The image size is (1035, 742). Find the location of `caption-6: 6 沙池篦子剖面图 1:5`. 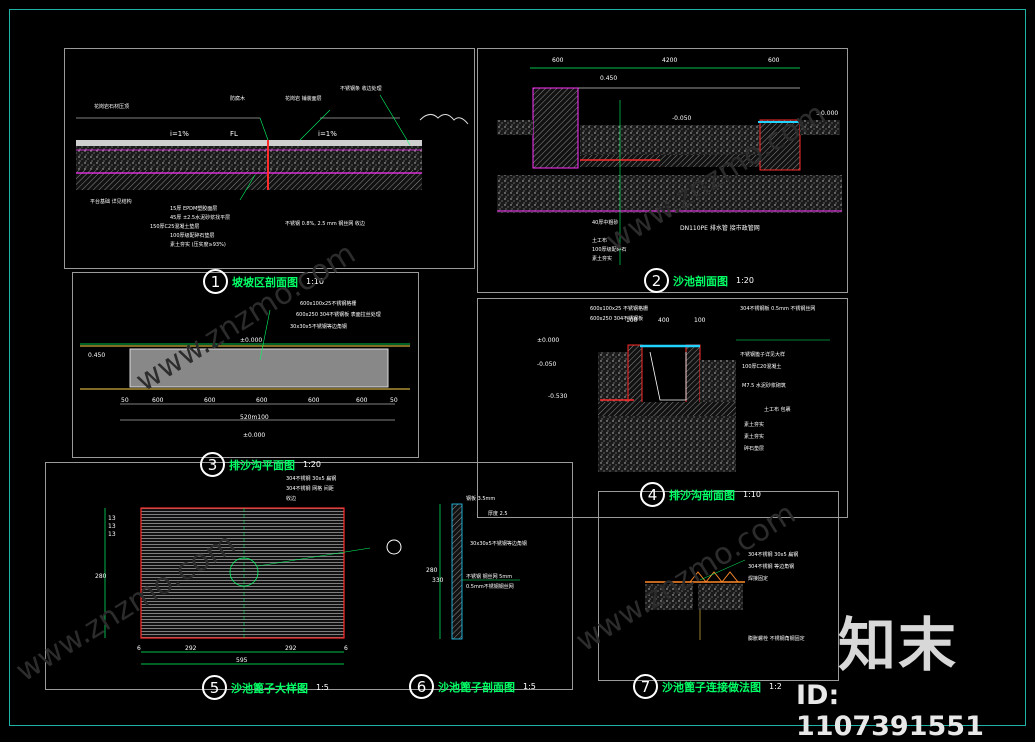

caption-6: 6 沙池篦子剖面图 1:5 is located at coordinates (472, 686).